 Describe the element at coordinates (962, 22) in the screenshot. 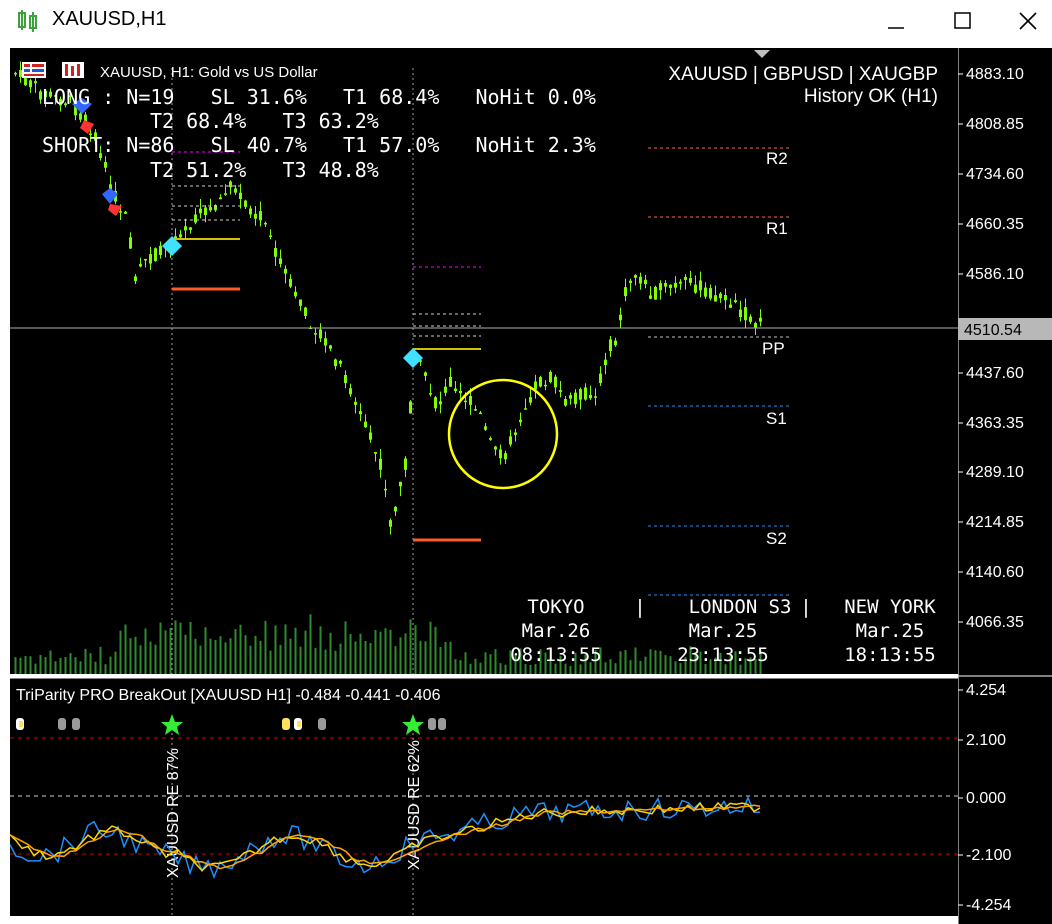

I see `maximize-button` at that location.